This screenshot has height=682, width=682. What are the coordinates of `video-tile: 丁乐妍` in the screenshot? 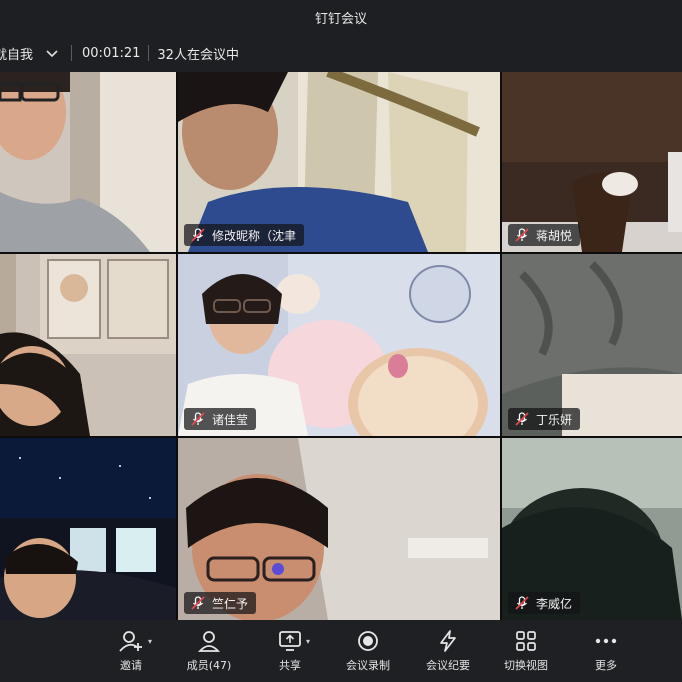 It's located at (592, 345).